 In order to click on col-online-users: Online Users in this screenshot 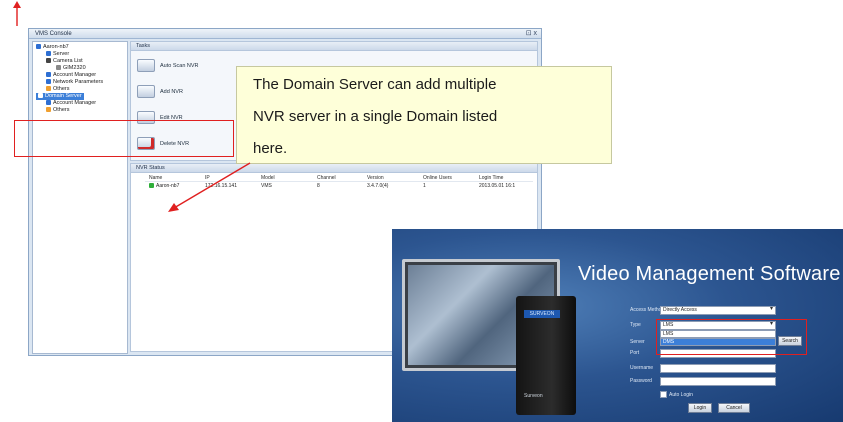, I will do `click(447, 178)`.